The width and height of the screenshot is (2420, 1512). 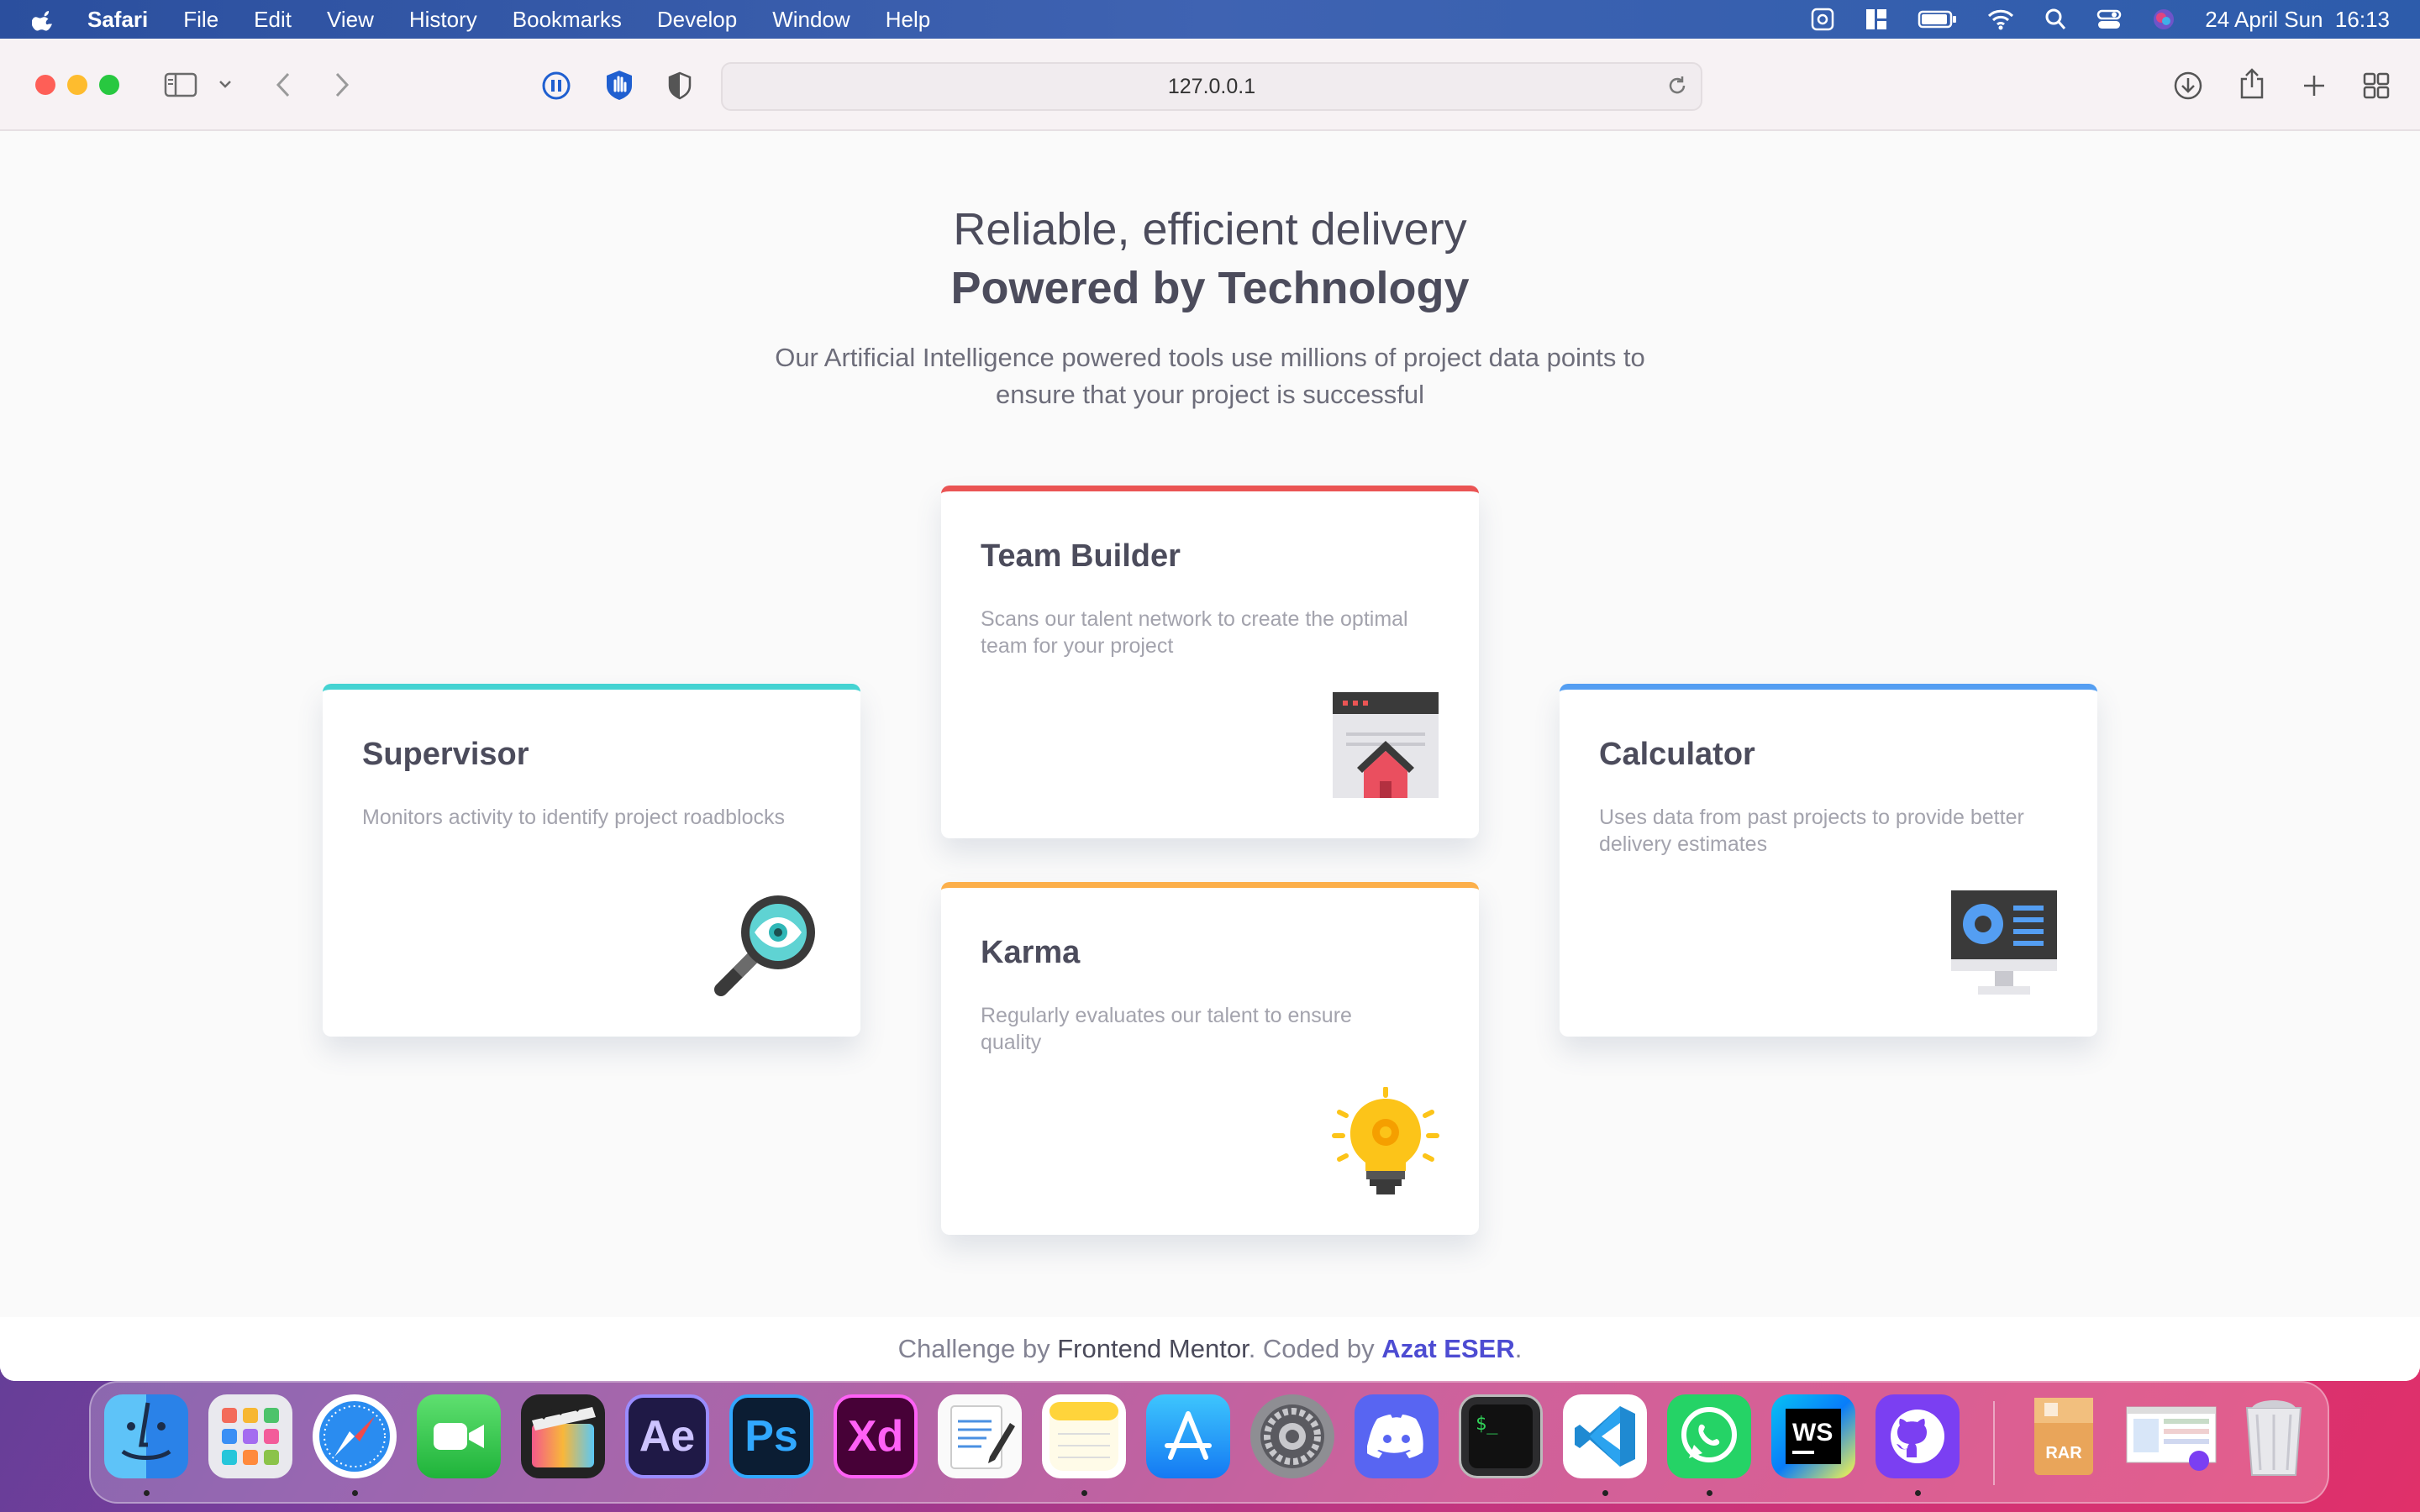 I want to click on dock-safari, so click(x=355, y=1436).